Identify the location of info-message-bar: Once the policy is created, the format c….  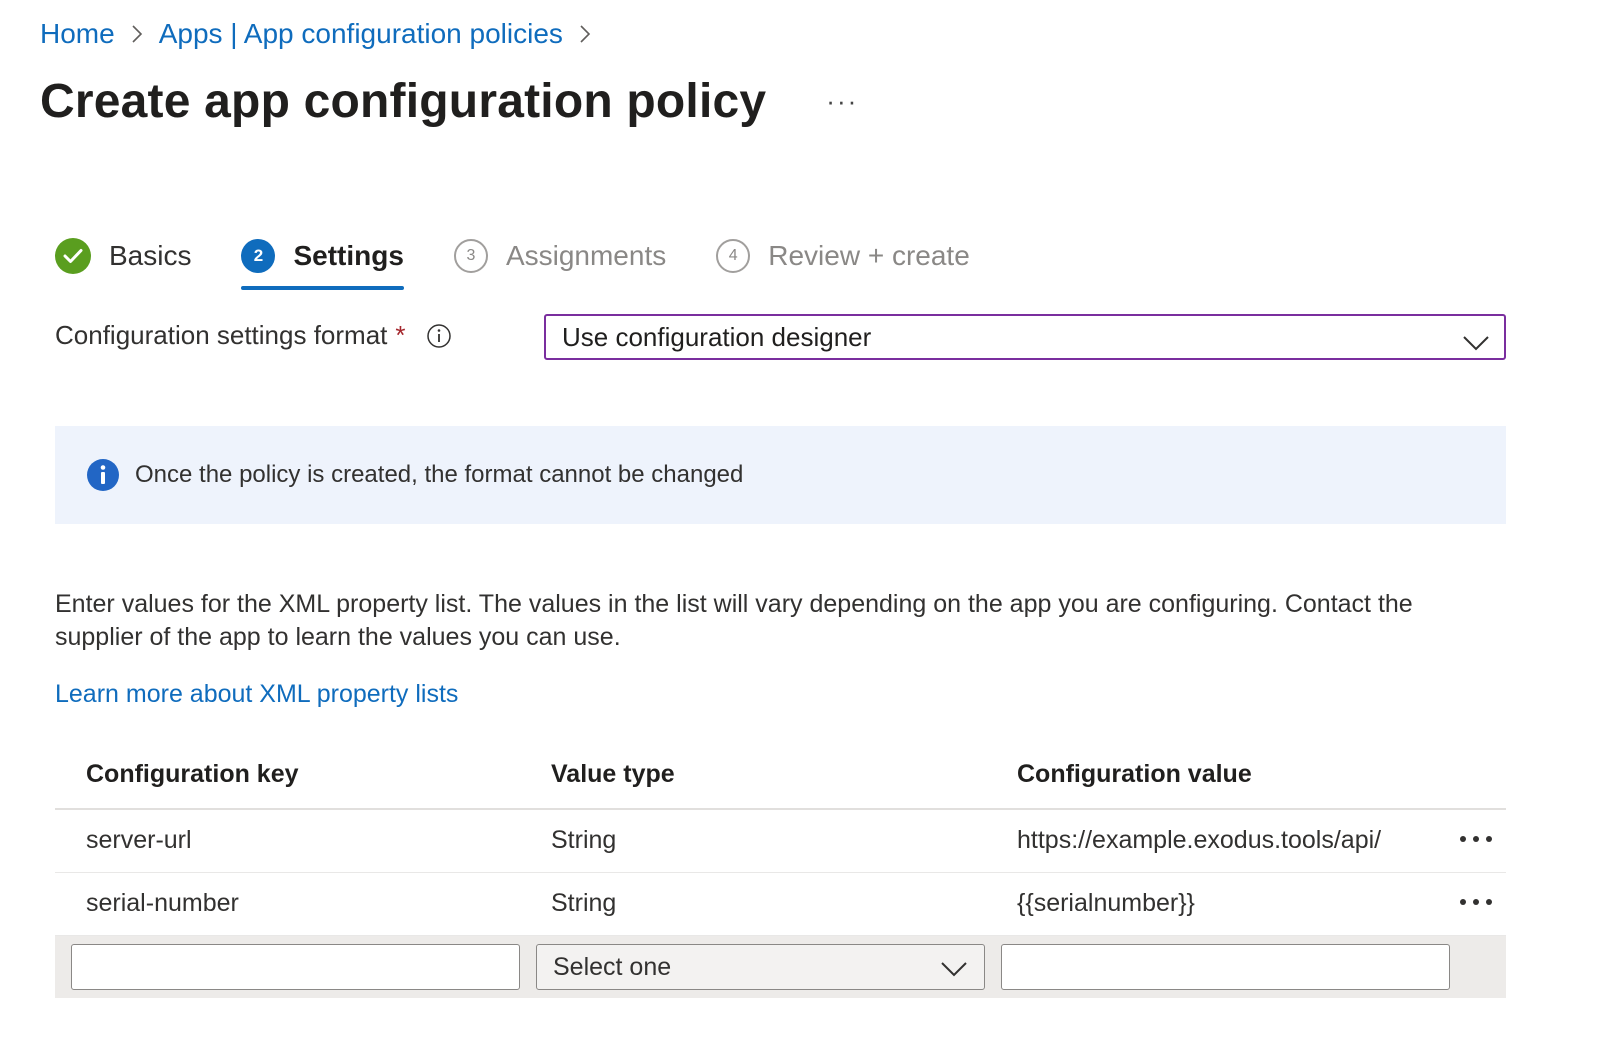
(780, 475).